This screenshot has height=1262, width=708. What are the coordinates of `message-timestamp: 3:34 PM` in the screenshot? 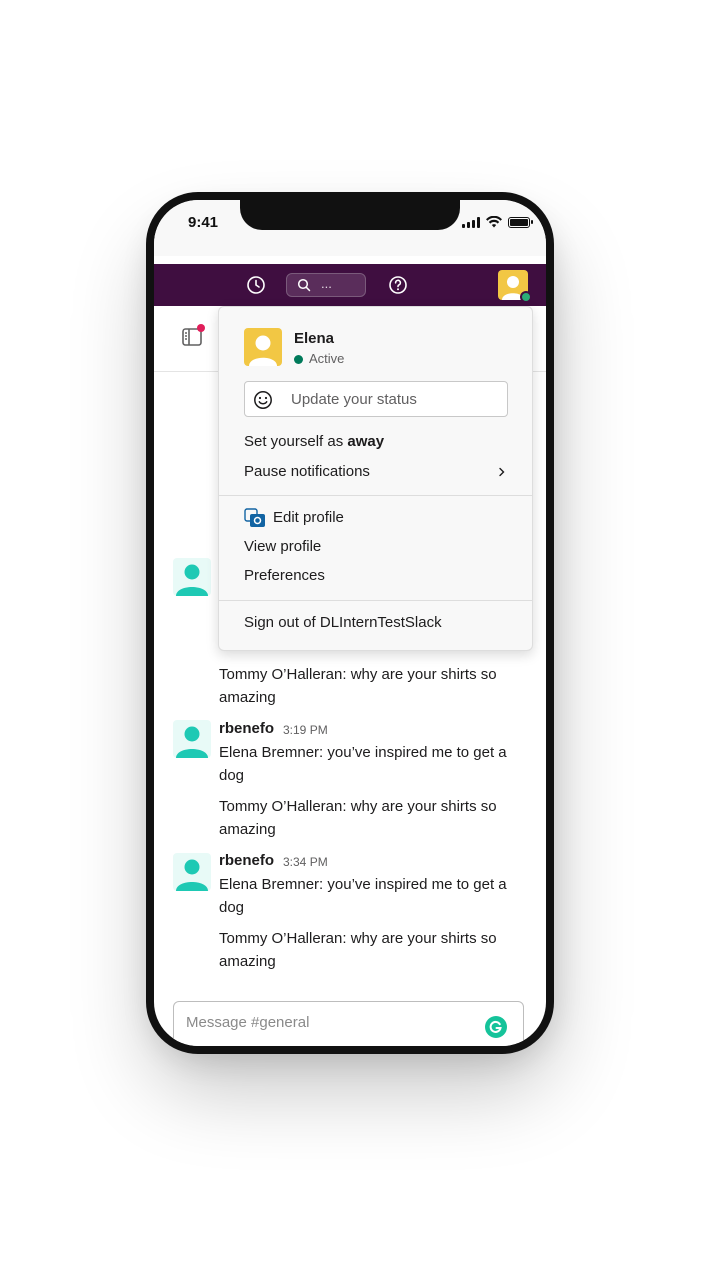 It's located at (305, 862).